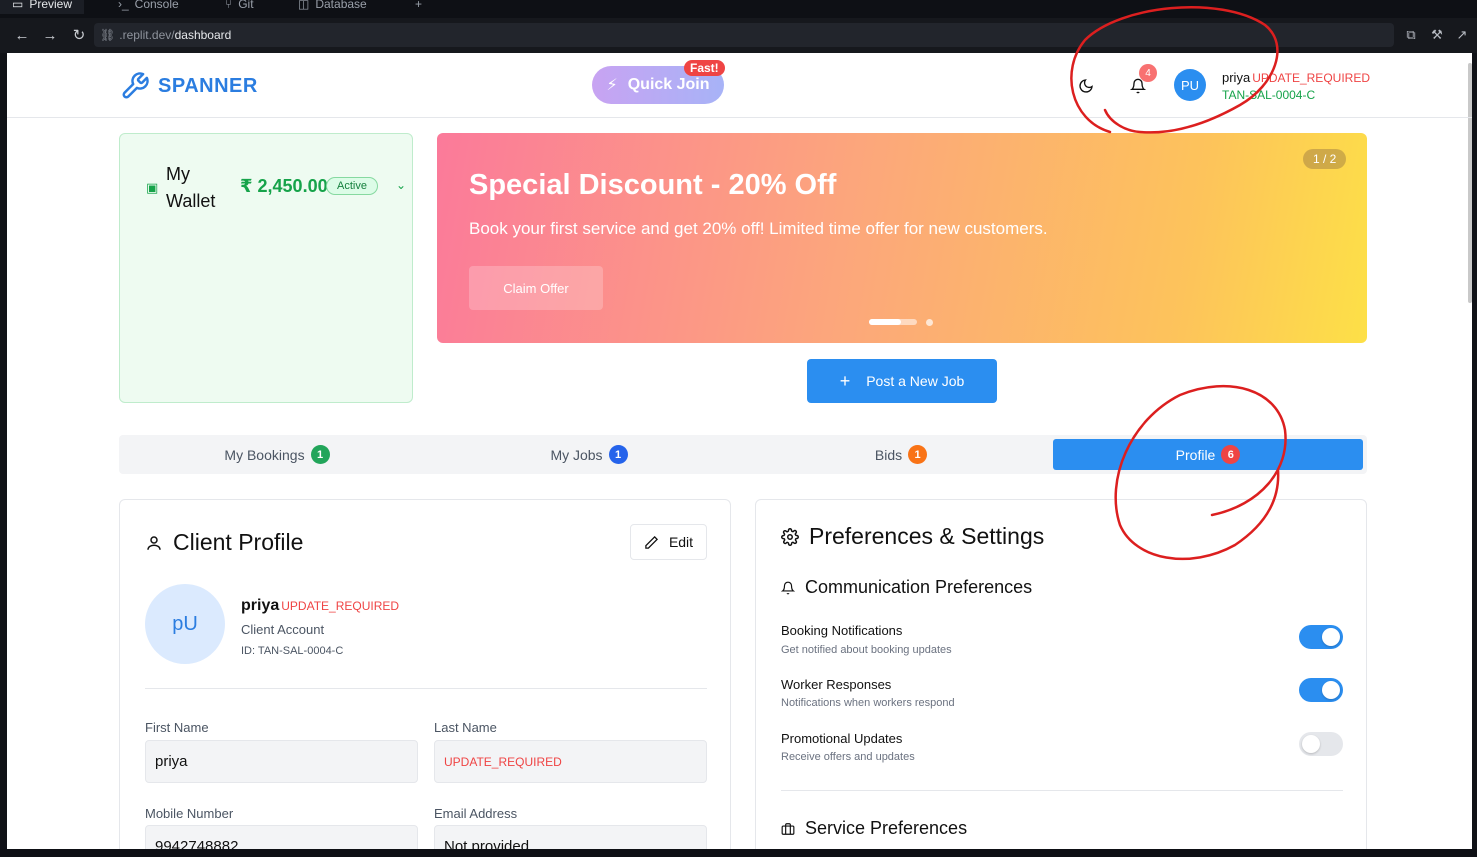 The height and width of the screenshot is (857, 1477). Describe the element at coordinates (224, 542) in the screenshot. I see `profile-title: Client Profile` at that location.